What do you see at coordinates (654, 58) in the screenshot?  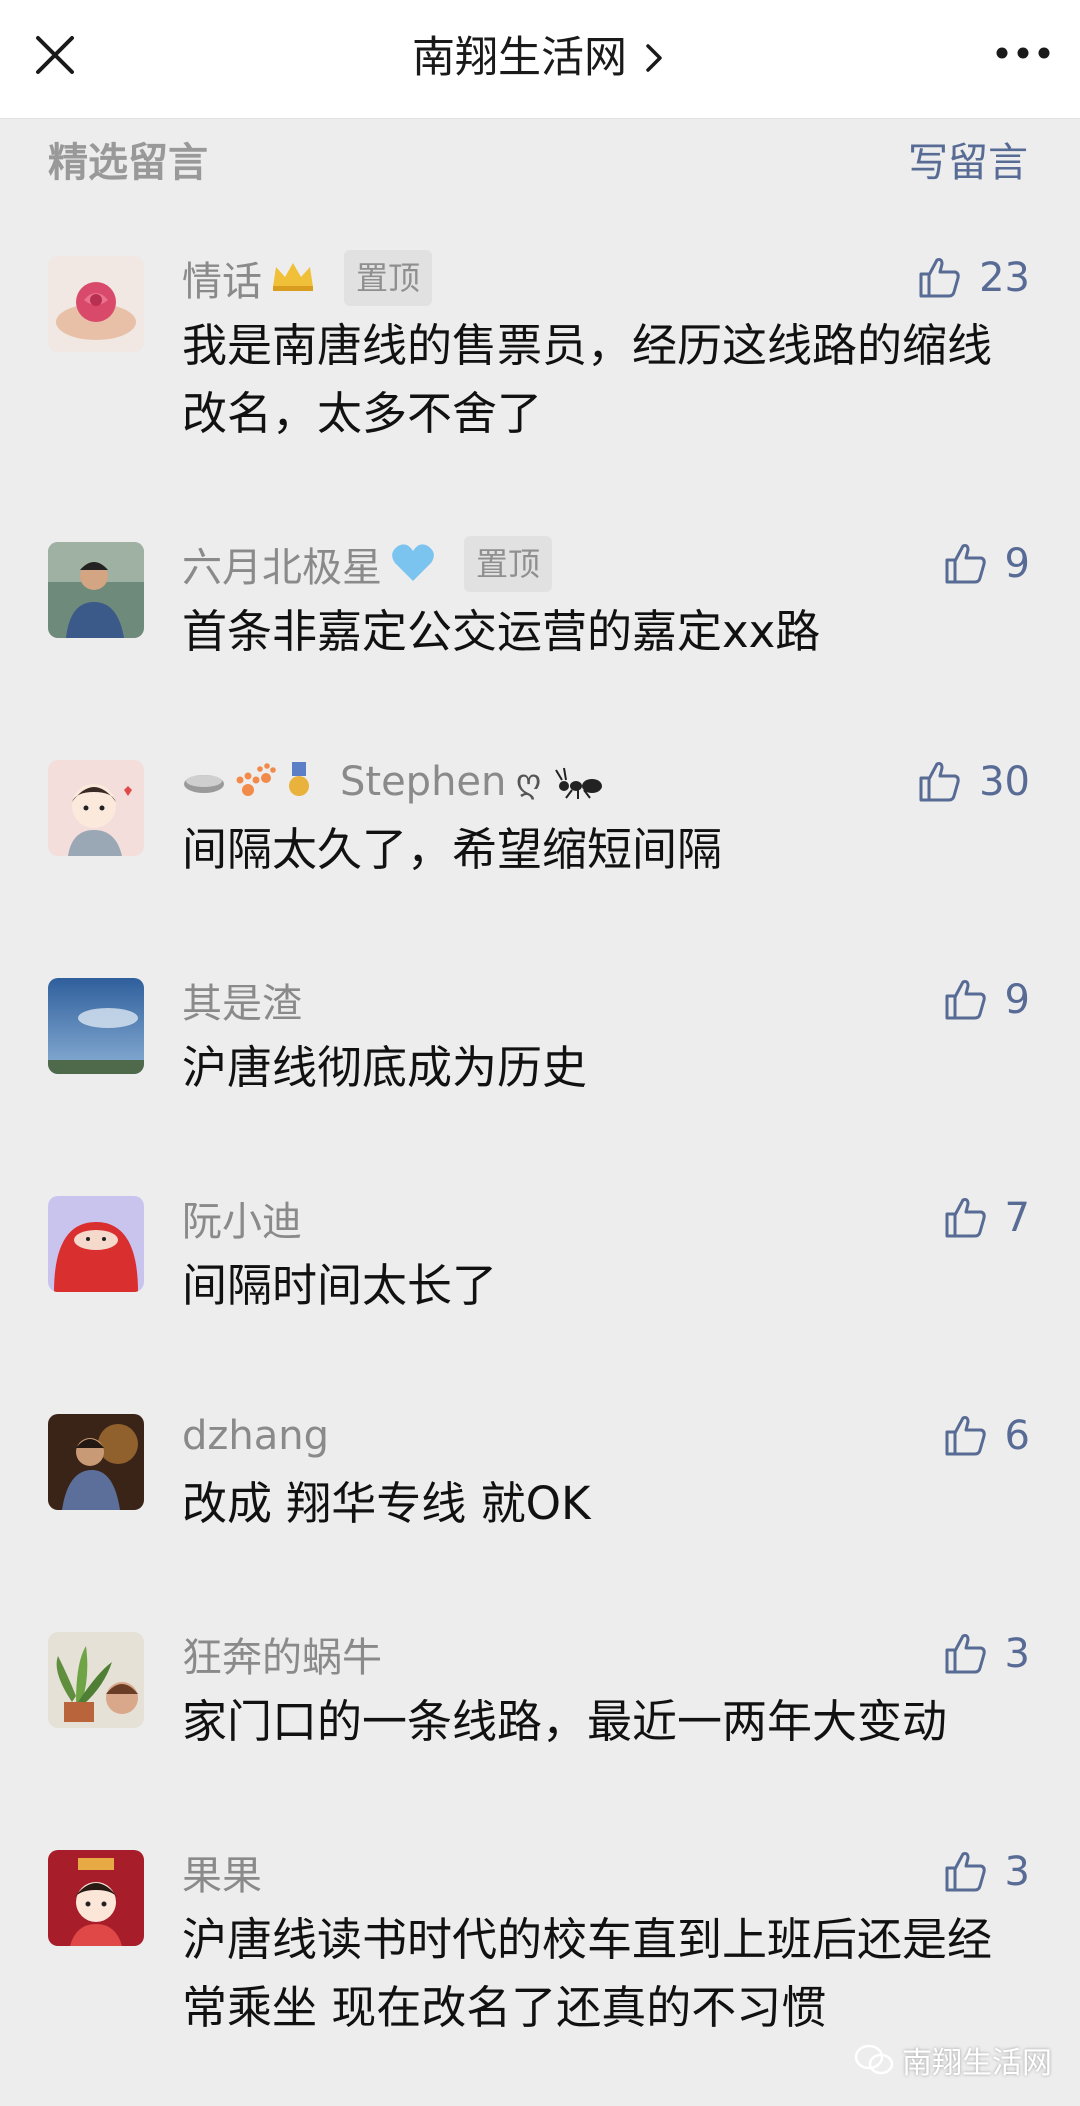 I see `chevron-right-icon` at bounding box center [654, 58].